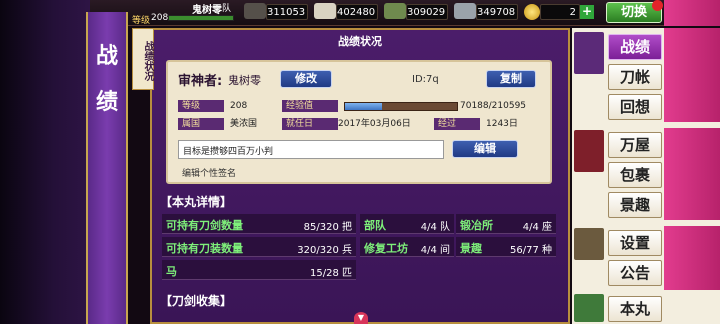 The image size is (720, 324). Describe the element at coordinates (364, 106) in the screenshot. I see `exp-bar-fill` at that location.